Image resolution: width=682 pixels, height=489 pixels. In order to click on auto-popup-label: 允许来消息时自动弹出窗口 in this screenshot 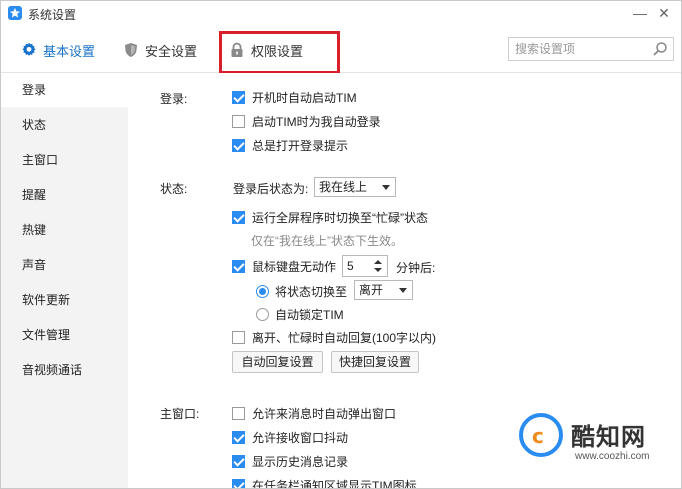, I will do `click(324, 414)`.